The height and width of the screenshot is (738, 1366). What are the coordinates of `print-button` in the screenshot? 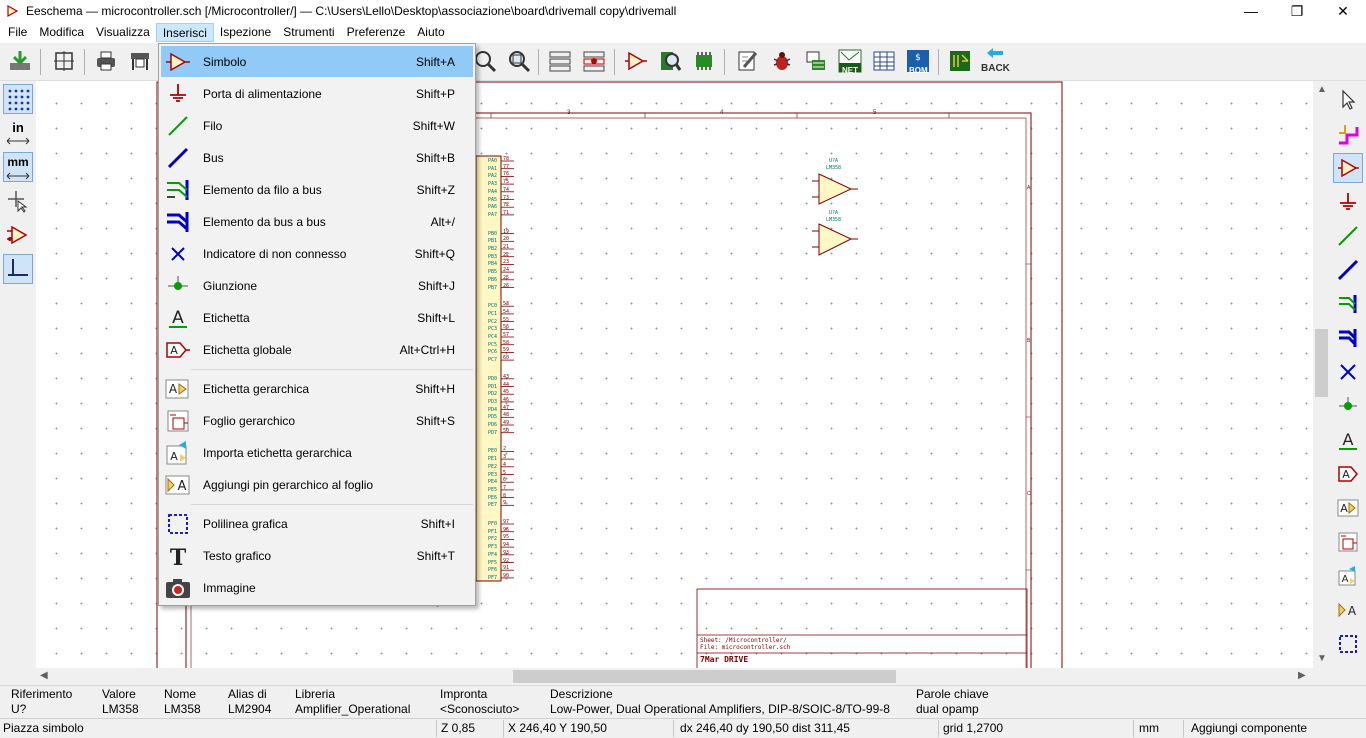 It's located at (106, 61).